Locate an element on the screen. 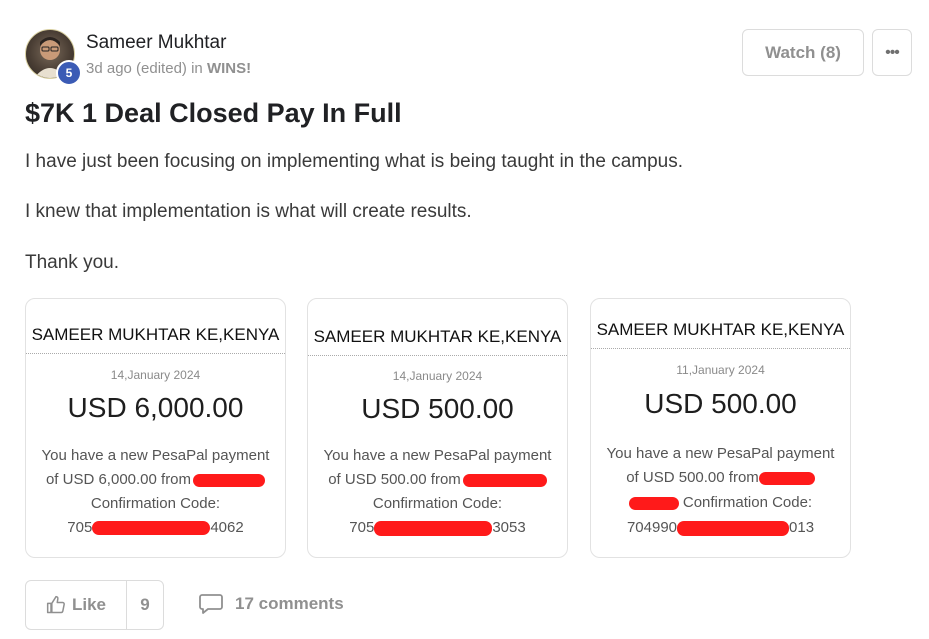  receipt-code: 705 3053 is located at coordinates (437, 527).